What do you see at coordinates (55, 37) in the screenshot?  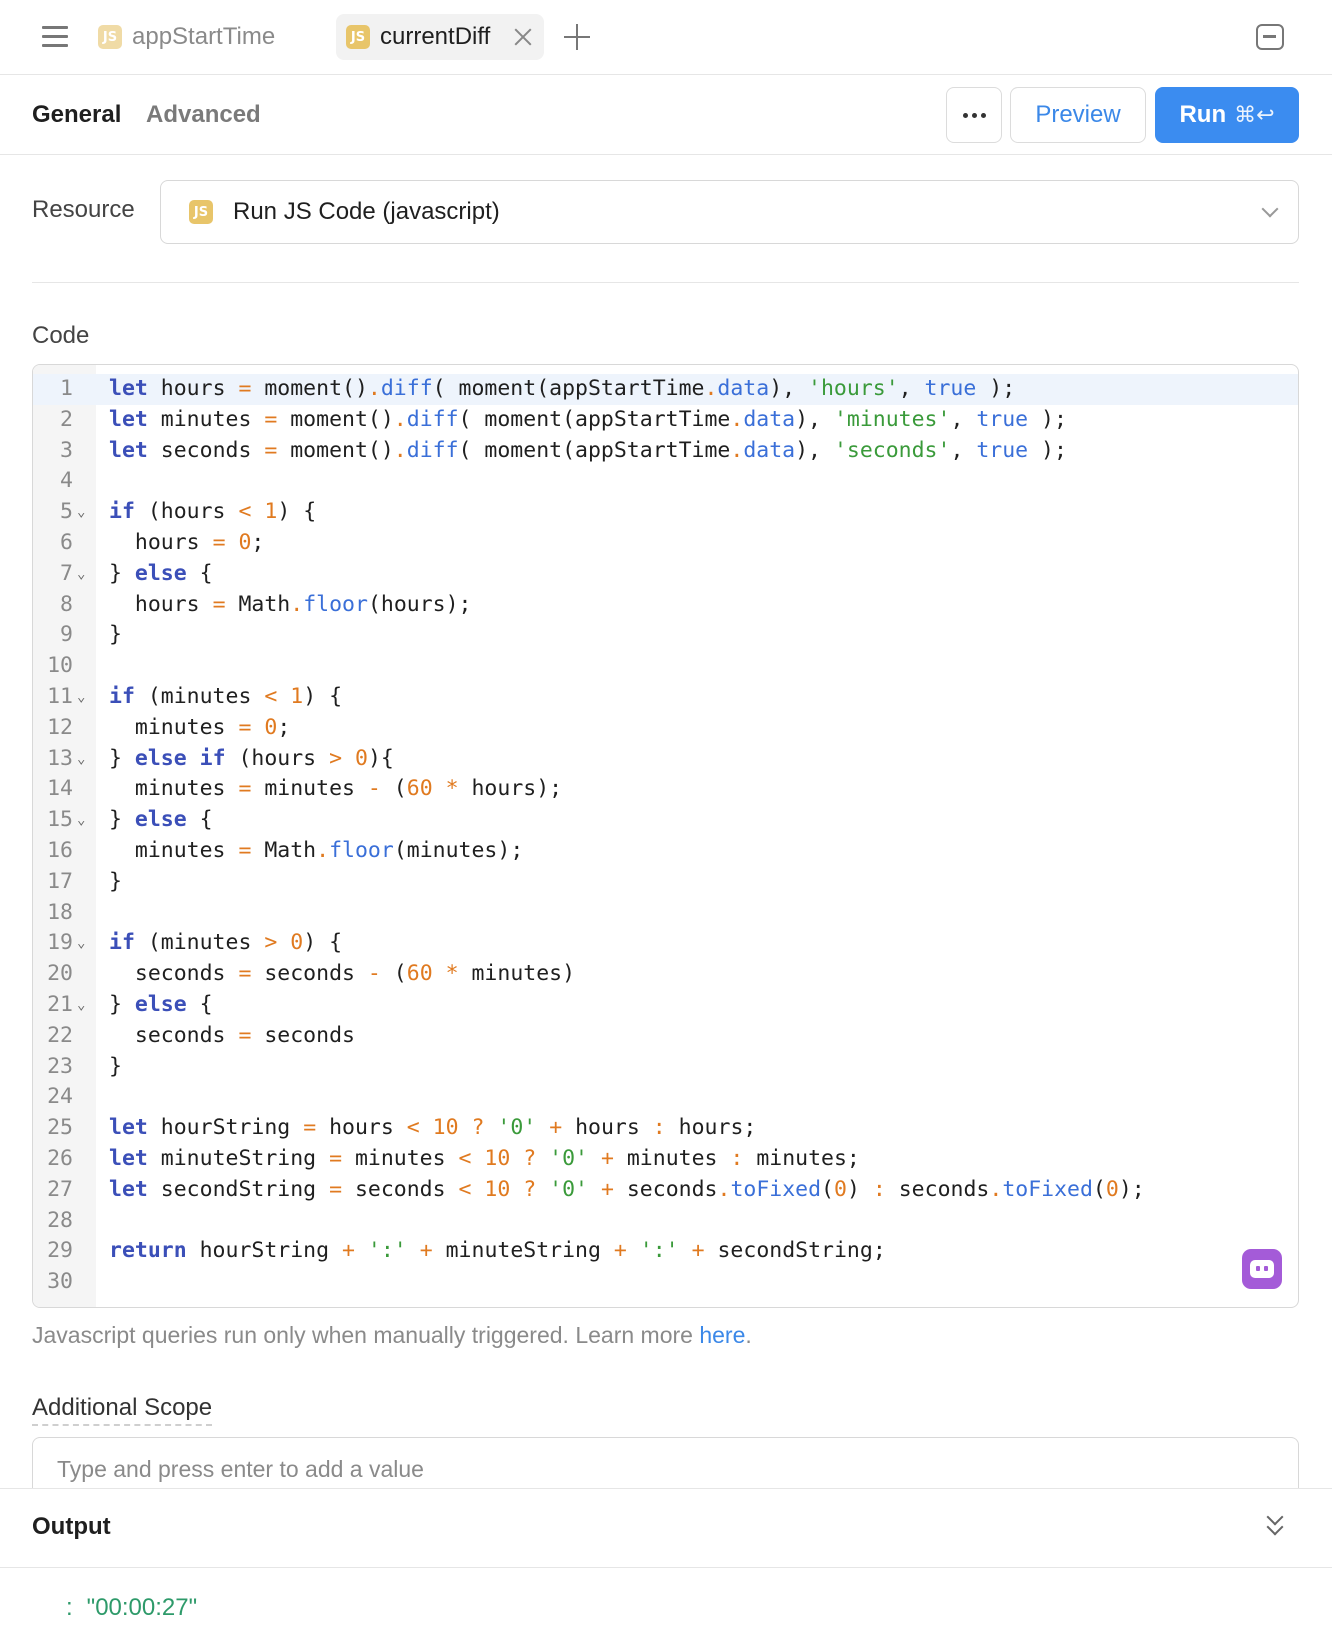 I see `menu-icon` at bounding box center [55, 37].